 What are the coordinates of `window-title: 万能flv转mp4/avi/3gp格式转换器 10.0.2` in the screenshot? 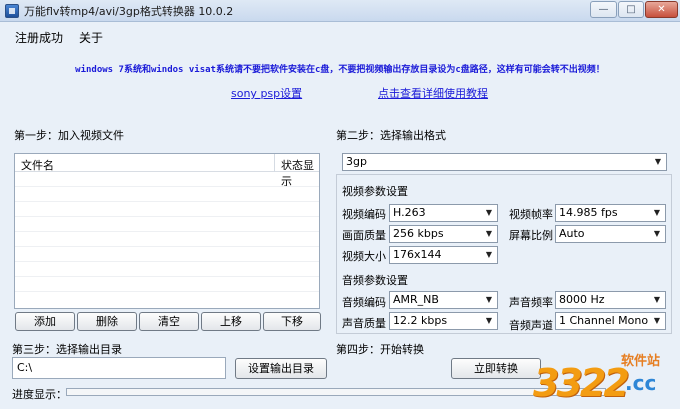 It's located at (129, 11).